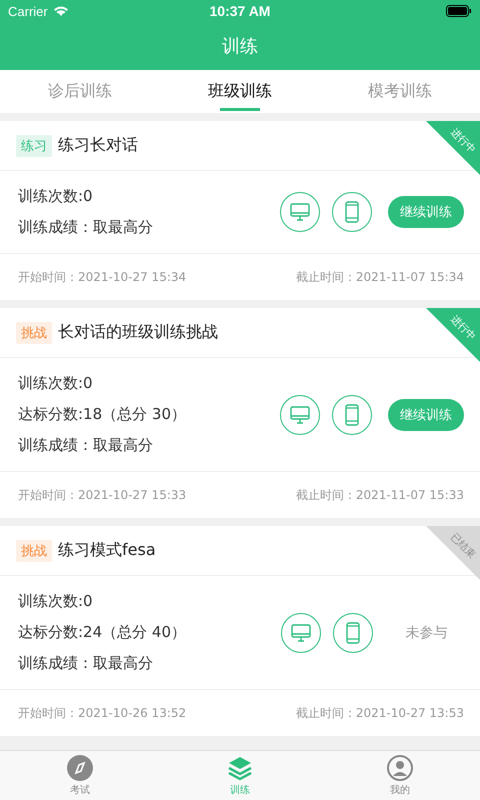 Image resolution: width=480 pixels, height=800 pixels. I want to click on card-title: 长对话的班级训练挑战, so click(138, 332).